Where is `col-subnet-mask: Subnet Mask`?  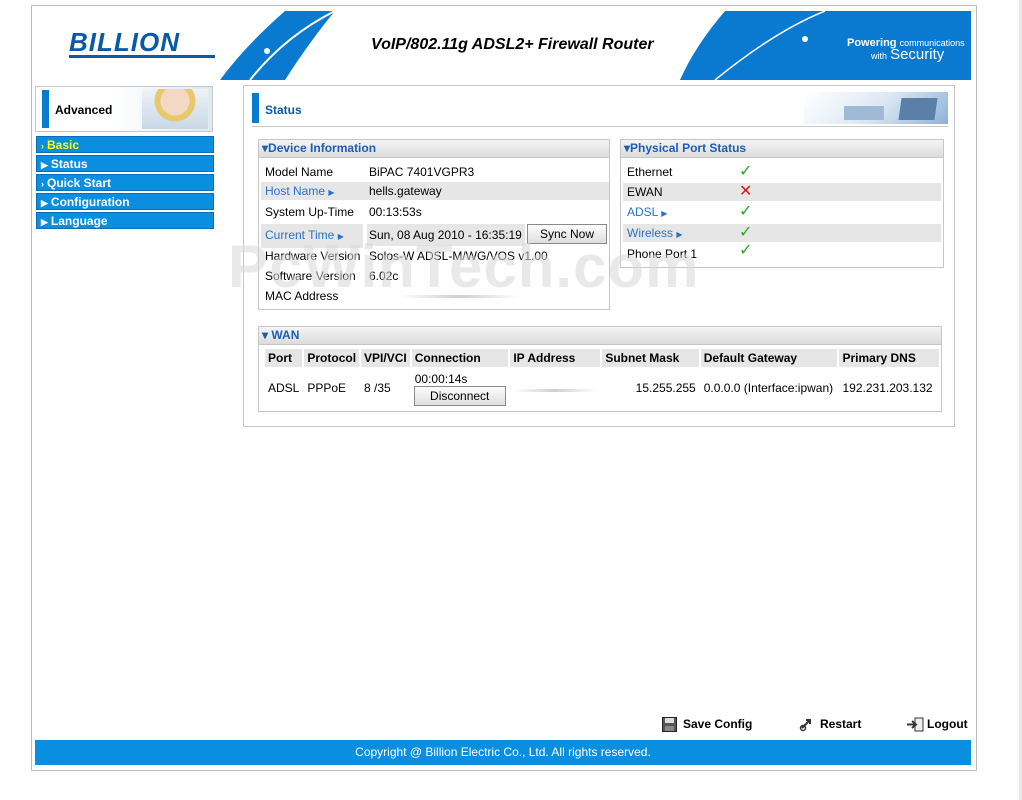 col-subnet-mask: Subnet Mask is located at coordinates (650, 358).